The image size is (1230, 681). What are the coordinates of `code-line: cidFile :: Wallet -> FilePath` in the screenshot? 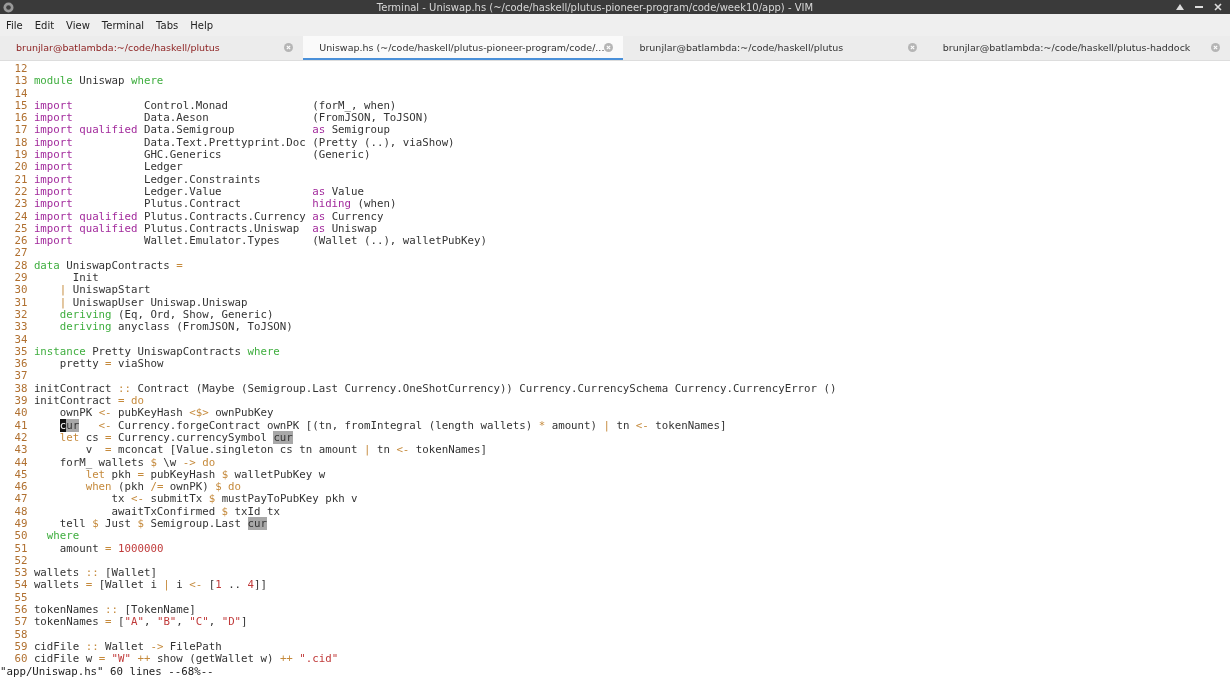 It's located at (127, 647).